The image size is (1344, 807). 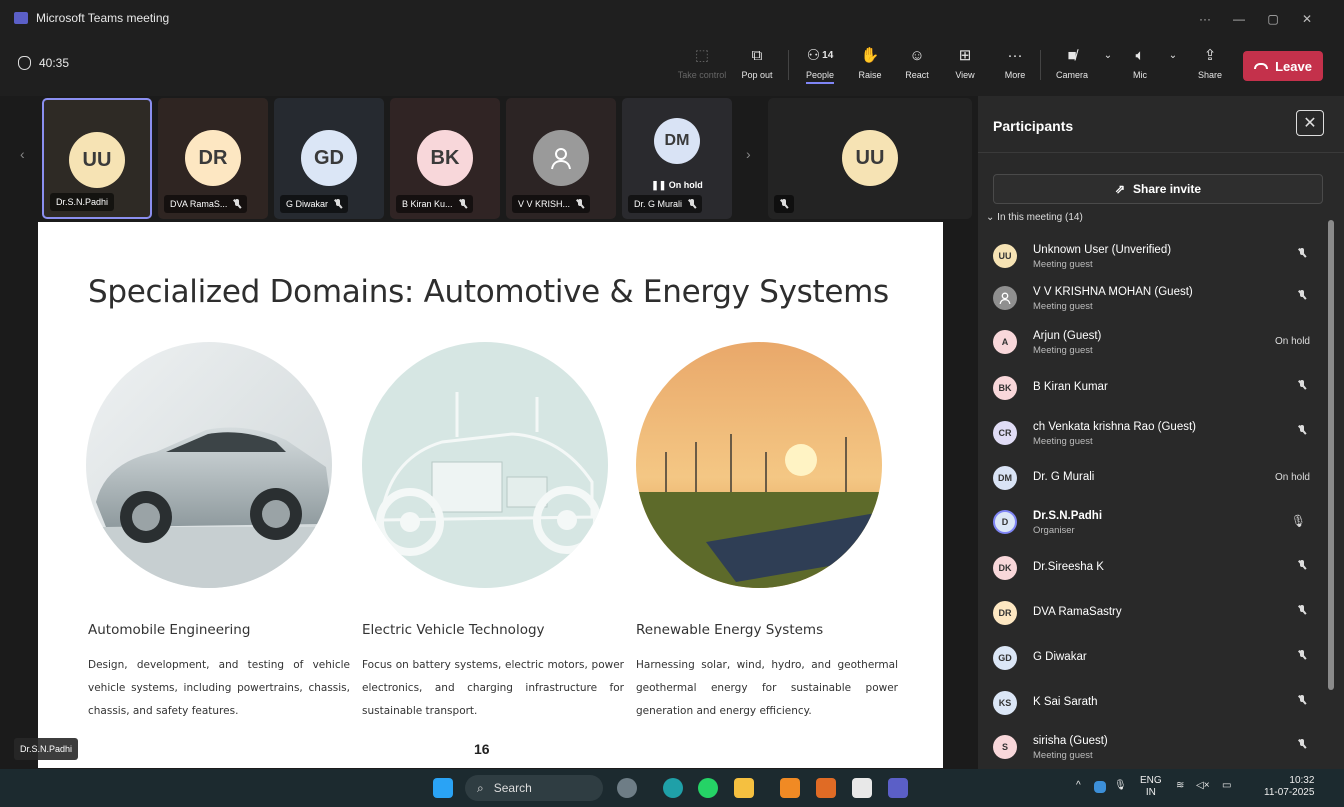 I want to click on in-meeting-section-toggle: ⌄ In this meeting (14), so click(x=1034, y=217).